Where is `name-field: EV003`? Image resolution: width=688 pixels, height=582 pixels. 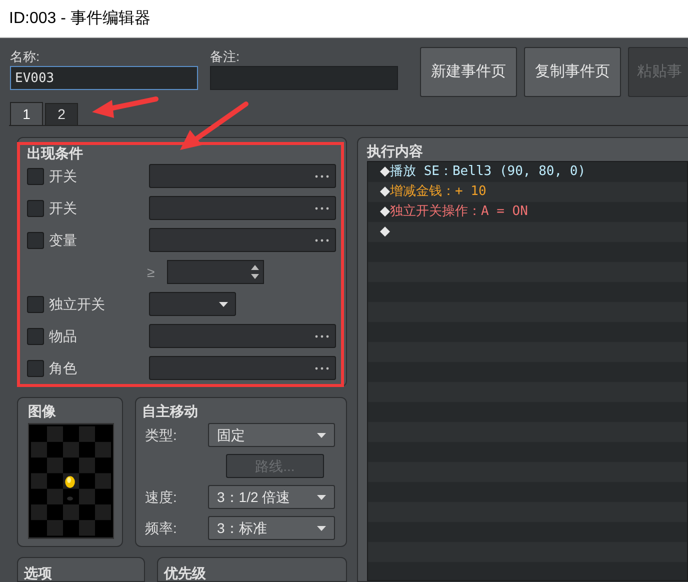
name-field: EV003 is located at coordinates (104, 78).